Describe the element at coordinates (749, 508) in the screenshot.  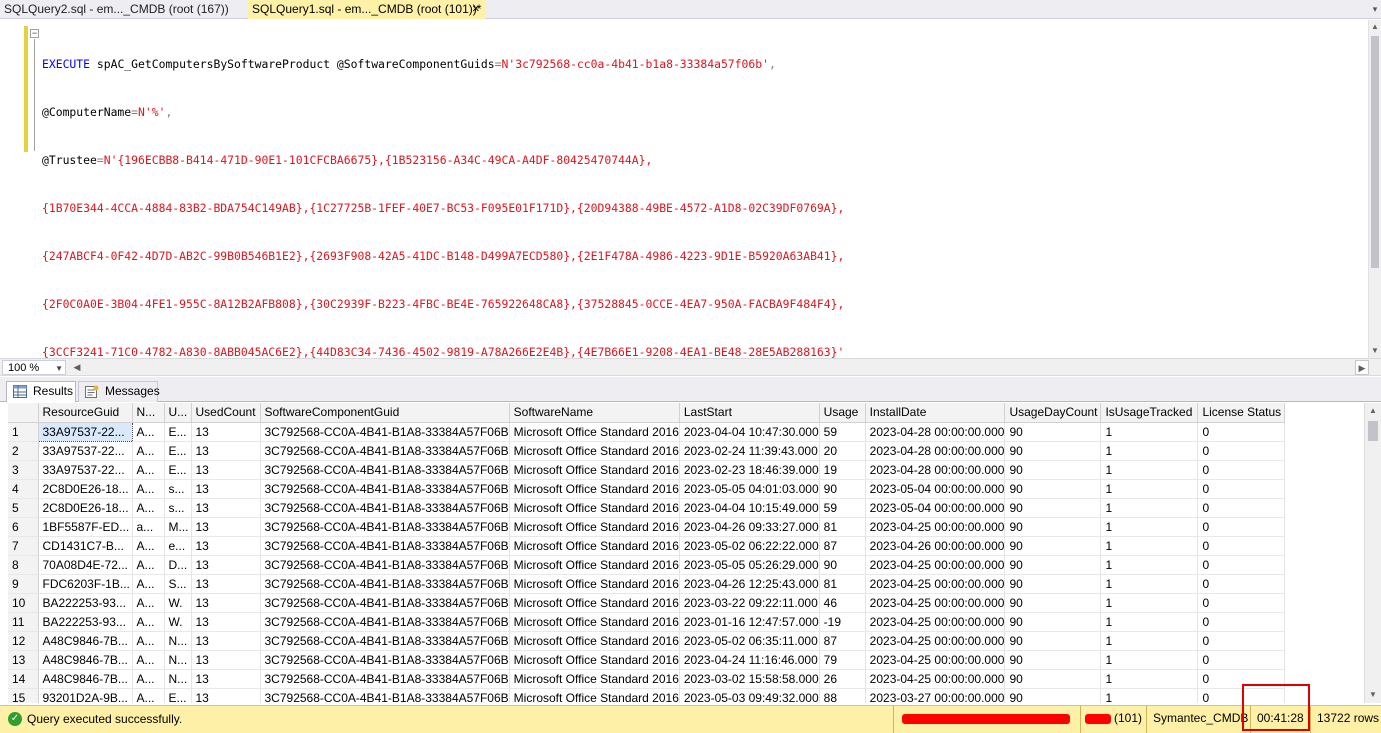
I see `grid-cell: 2023-04-04 10:15:49.000` at that location.